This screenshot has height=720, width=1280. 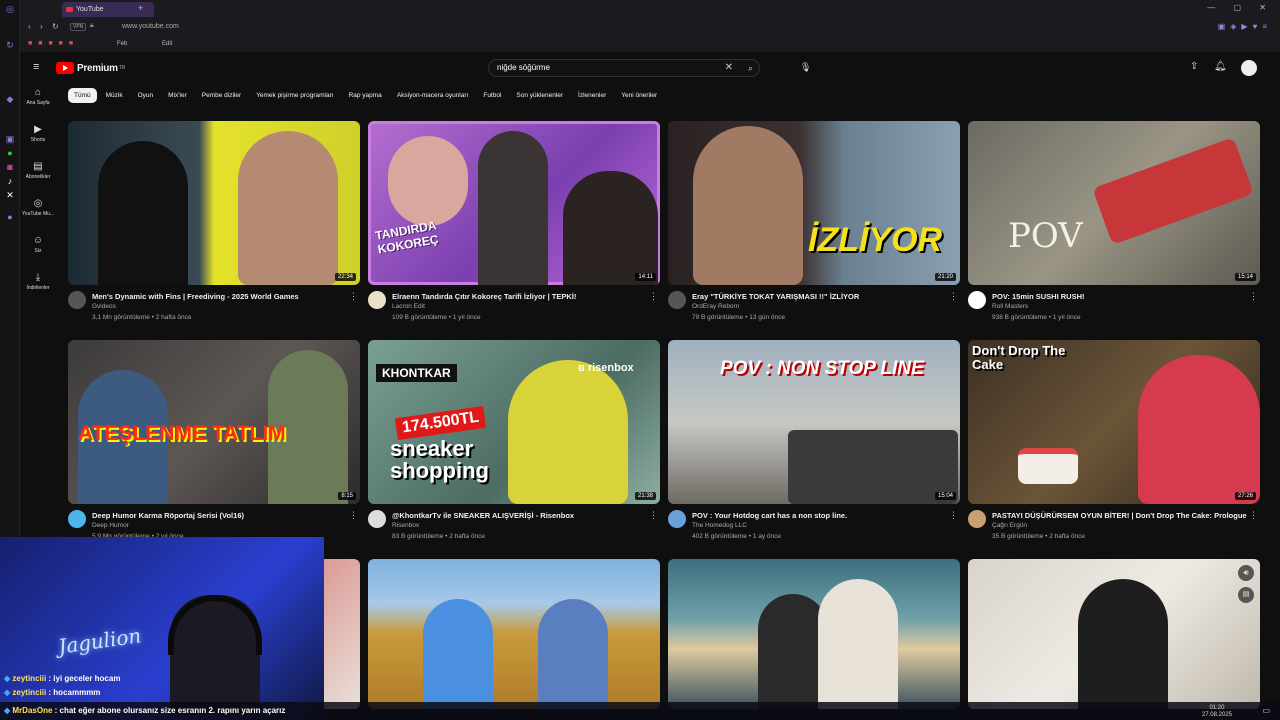 What do you see at coordinates (1009, 525) in the screenshot?
I see `channel-name: Çağrı Ergün` at bounding box center [1009, 525].